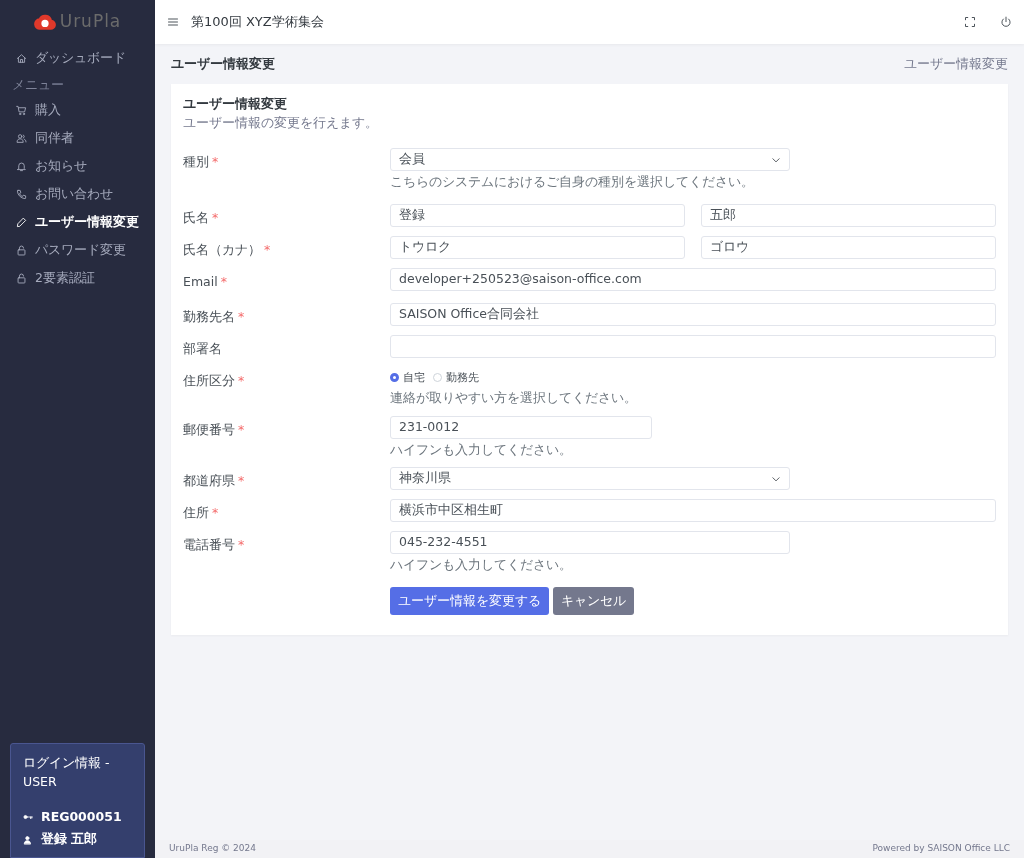 This screenshot has height=858, width=1024. I want to click on power-icon, so click(1006, 22).